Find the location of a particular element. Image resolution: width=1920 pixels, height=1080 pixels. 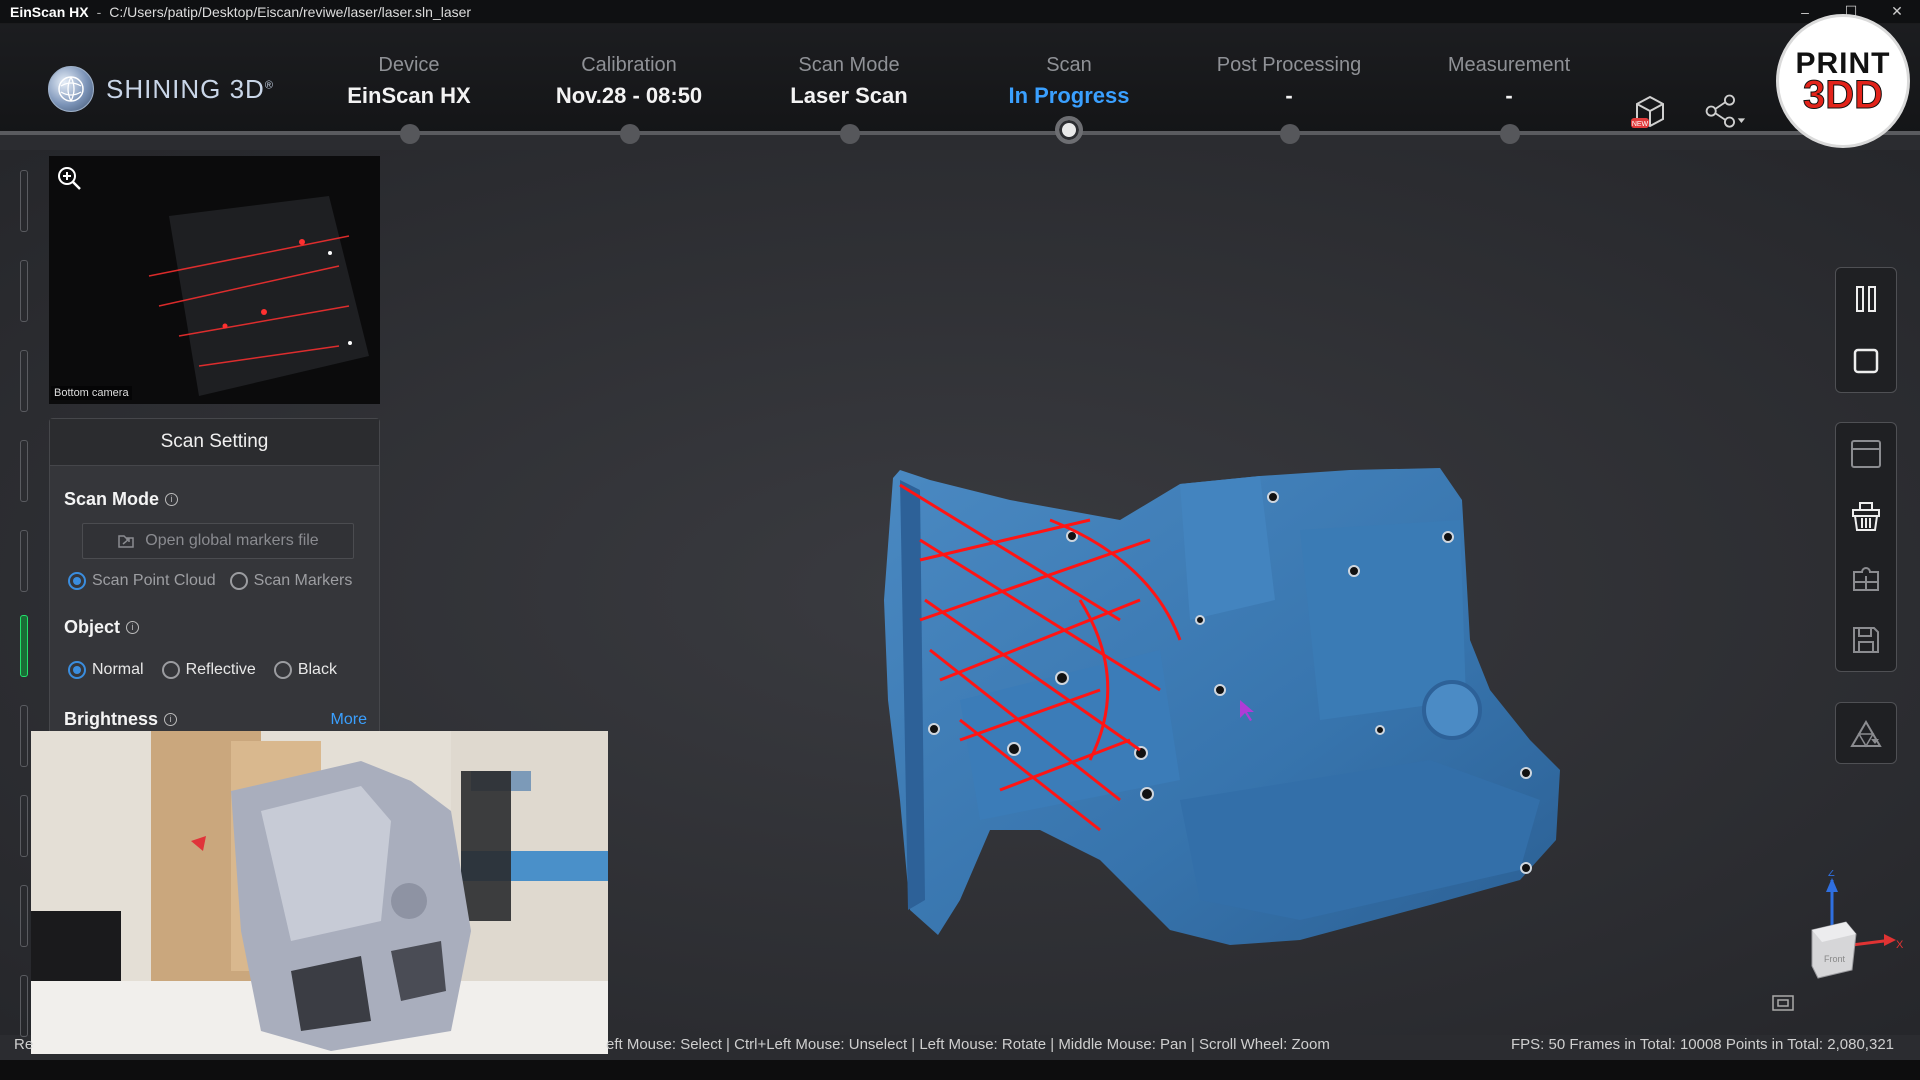

svg-text: NEW is located at coordinates (1640, 124).